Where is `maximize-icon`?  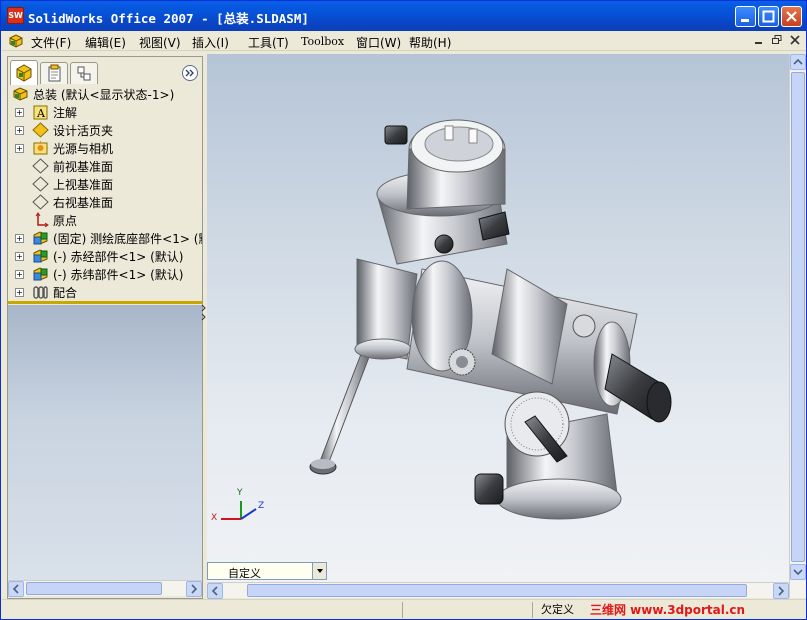 maximize-icon is located at coordinates (768, 16).